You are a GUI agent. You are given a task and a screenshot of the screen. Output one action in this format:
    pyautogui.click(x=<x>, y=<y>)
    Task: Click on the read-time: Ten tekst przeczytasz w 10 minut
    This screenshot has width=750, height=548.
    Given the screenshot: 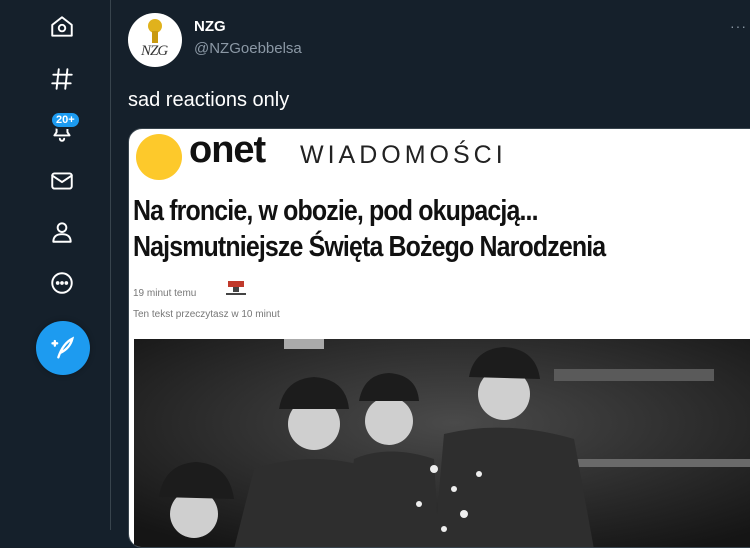 What is the action you would take?
    pyautogui.click(x=206, y=314)
    